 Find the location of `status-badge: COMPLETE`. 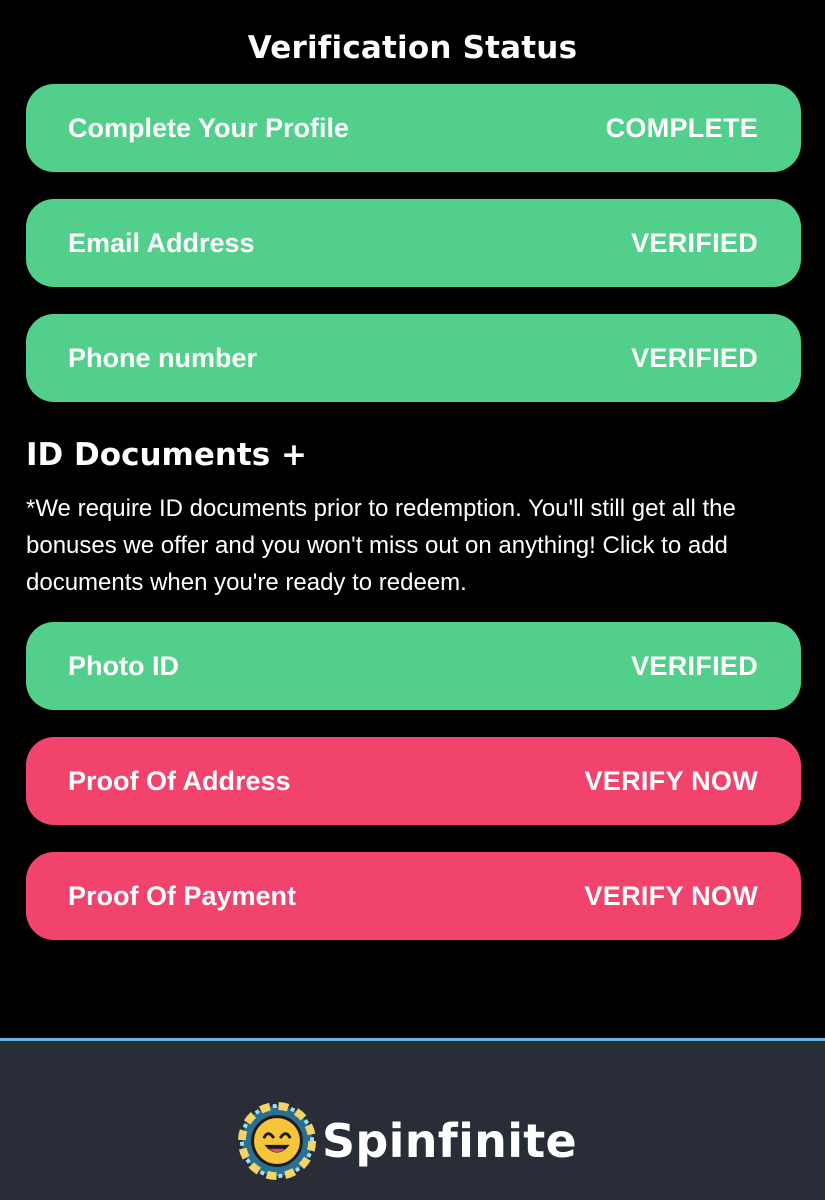

status-badge: COMPLETE is located at coordinates (681, 127).